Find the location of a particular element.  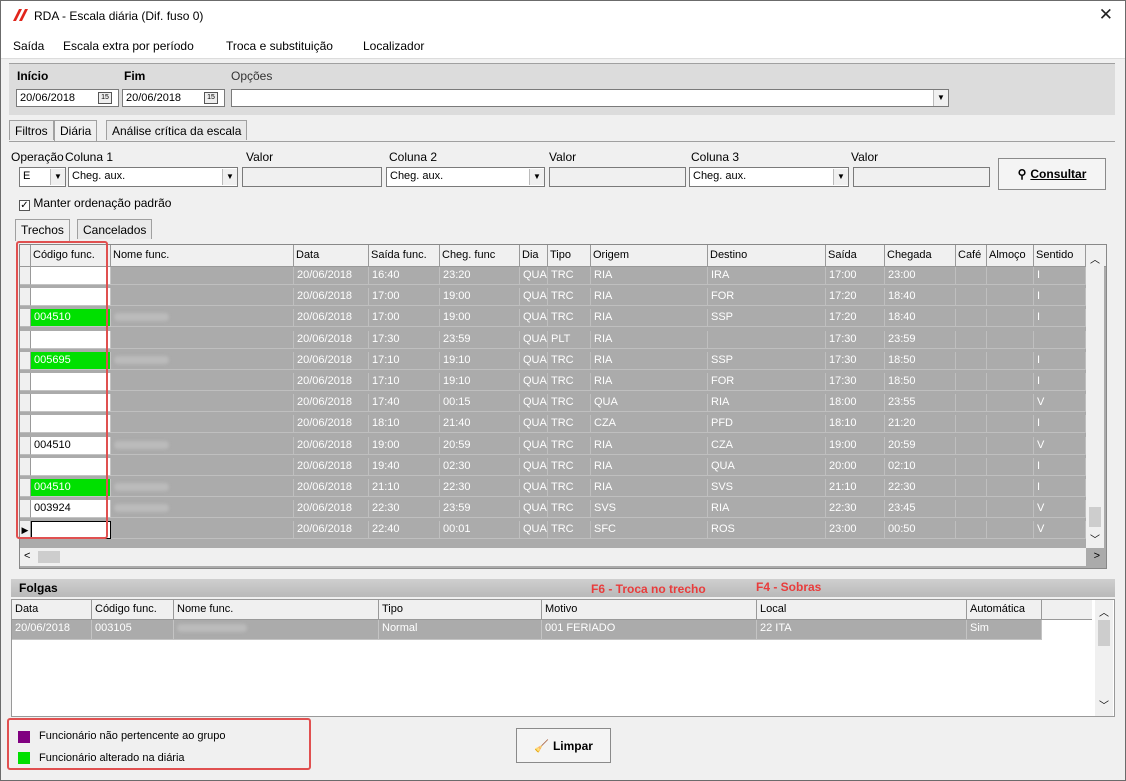

fcol-motivo: Motivo is located at coordinates (649, 610).